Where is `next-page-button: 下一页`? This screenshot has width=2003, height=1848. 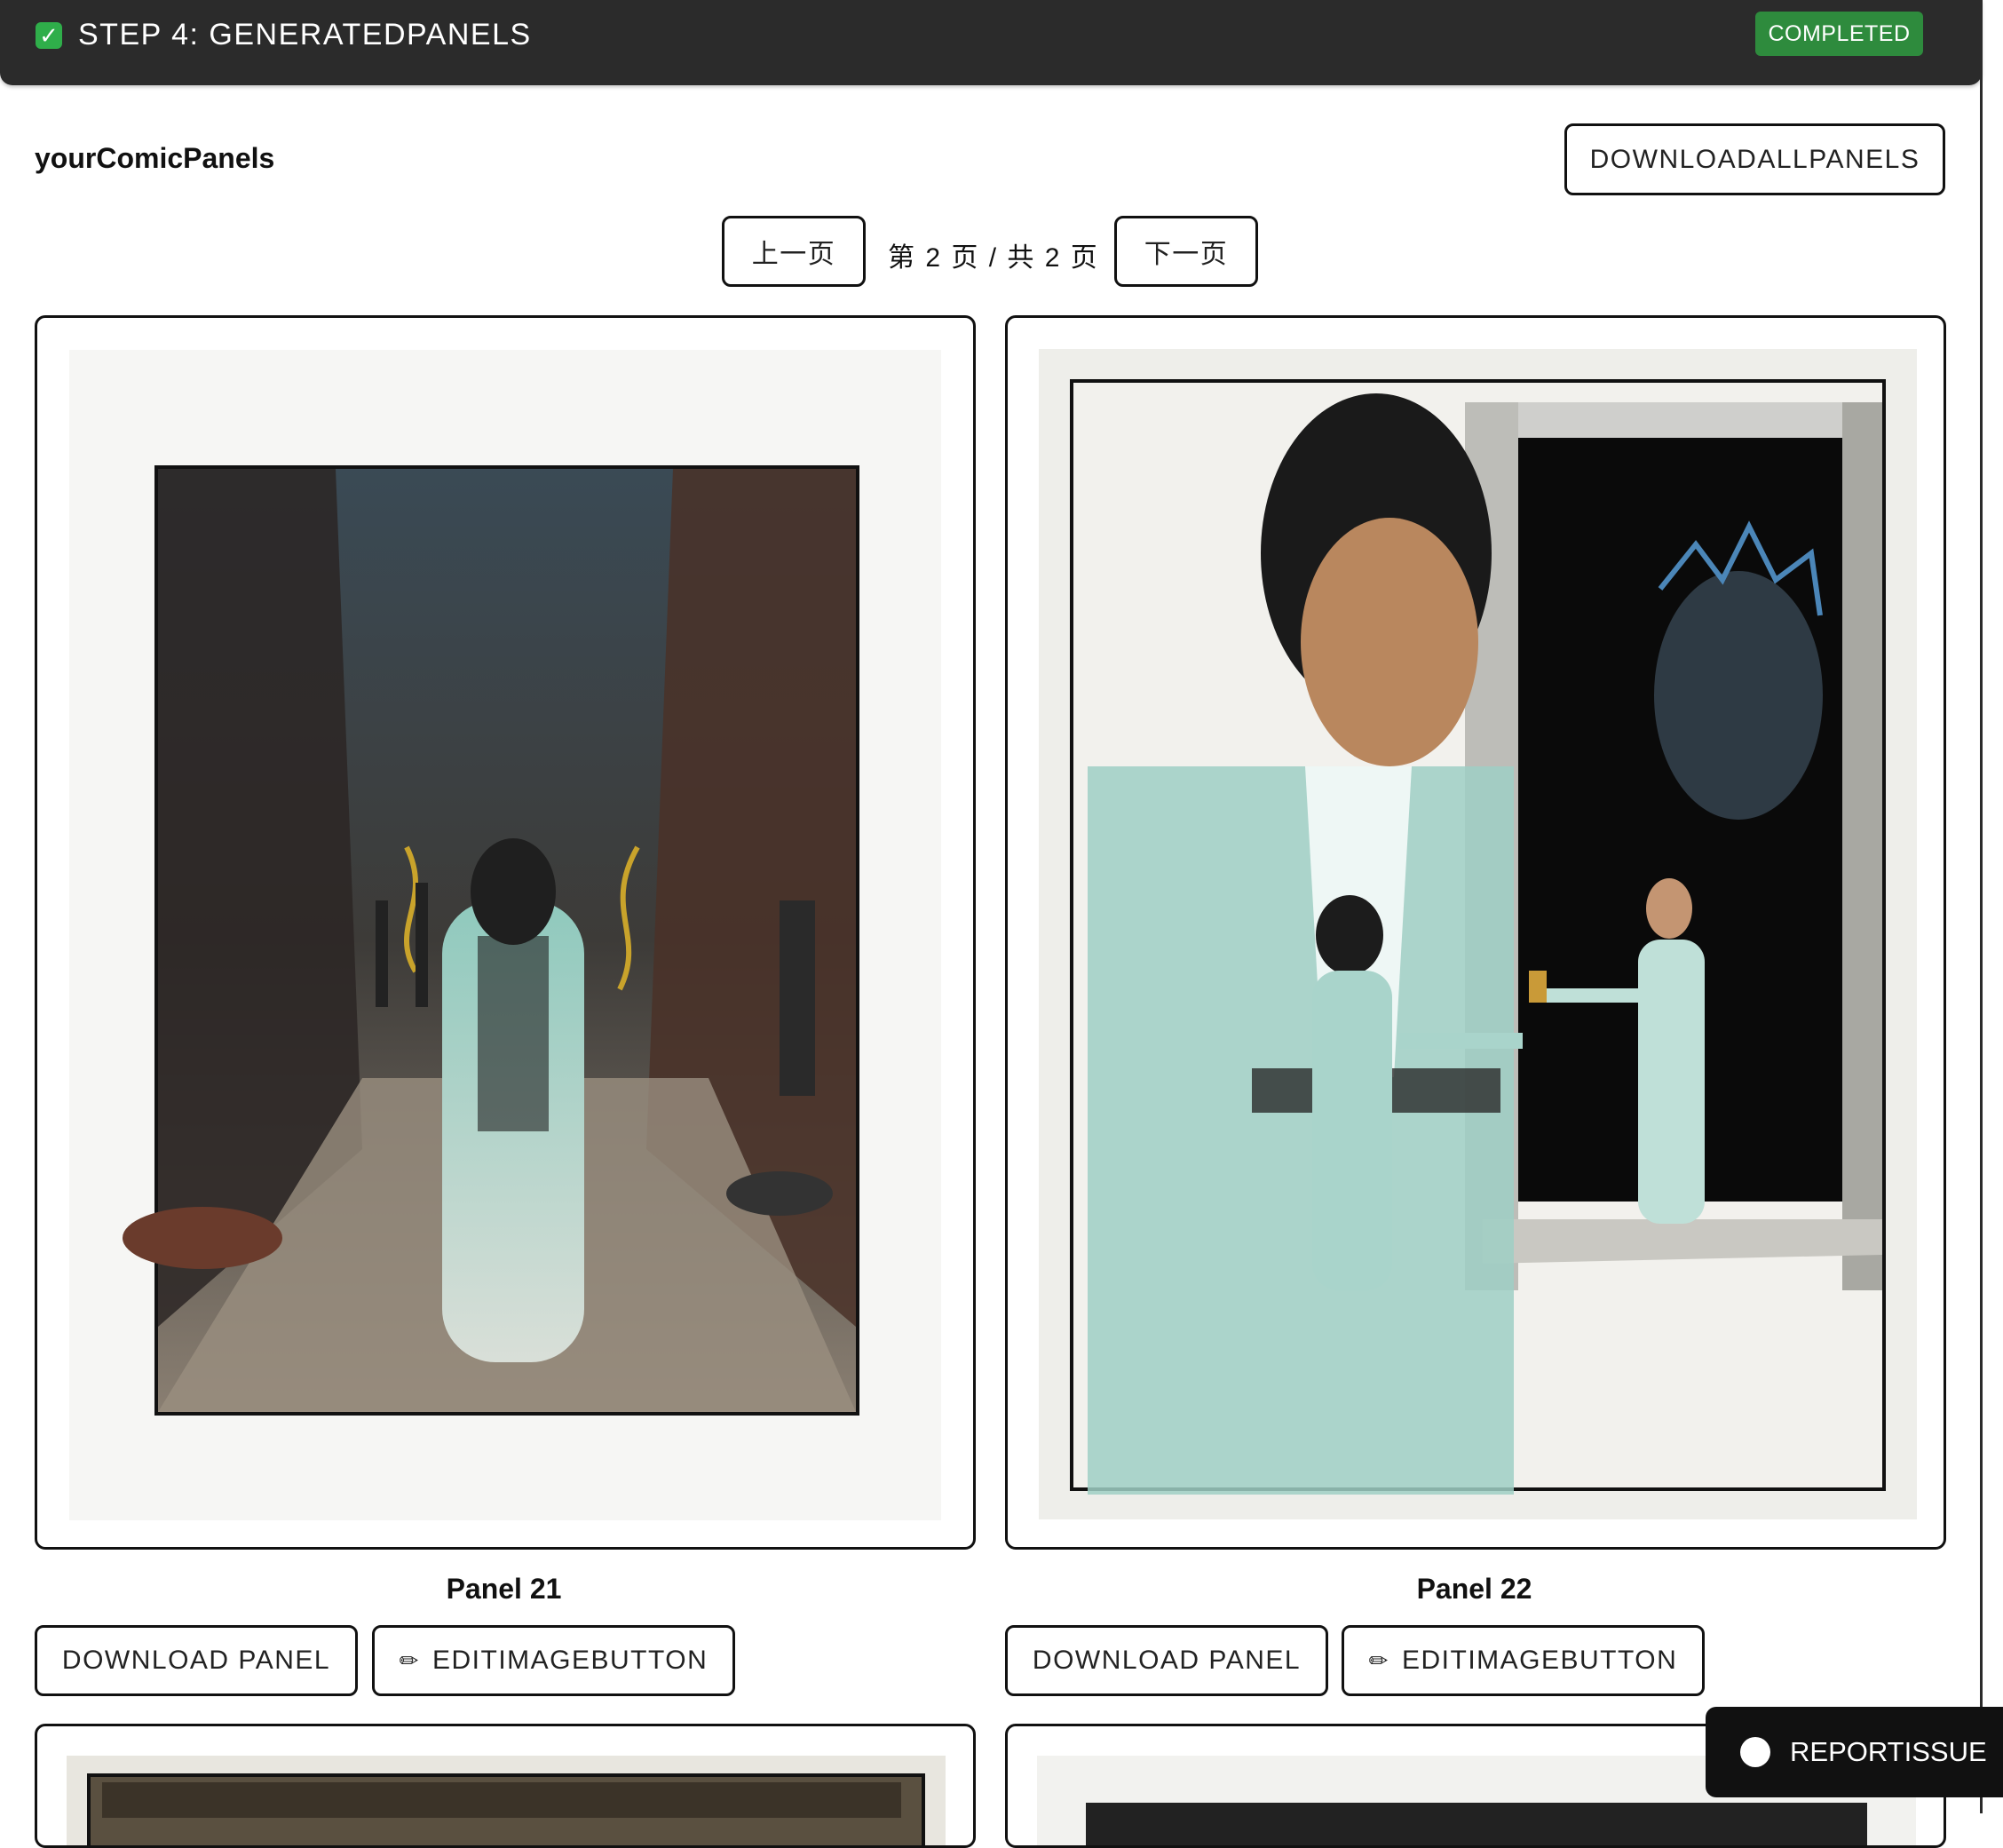
next-page-button: 下一页 is located at coordinates (1186, 251).